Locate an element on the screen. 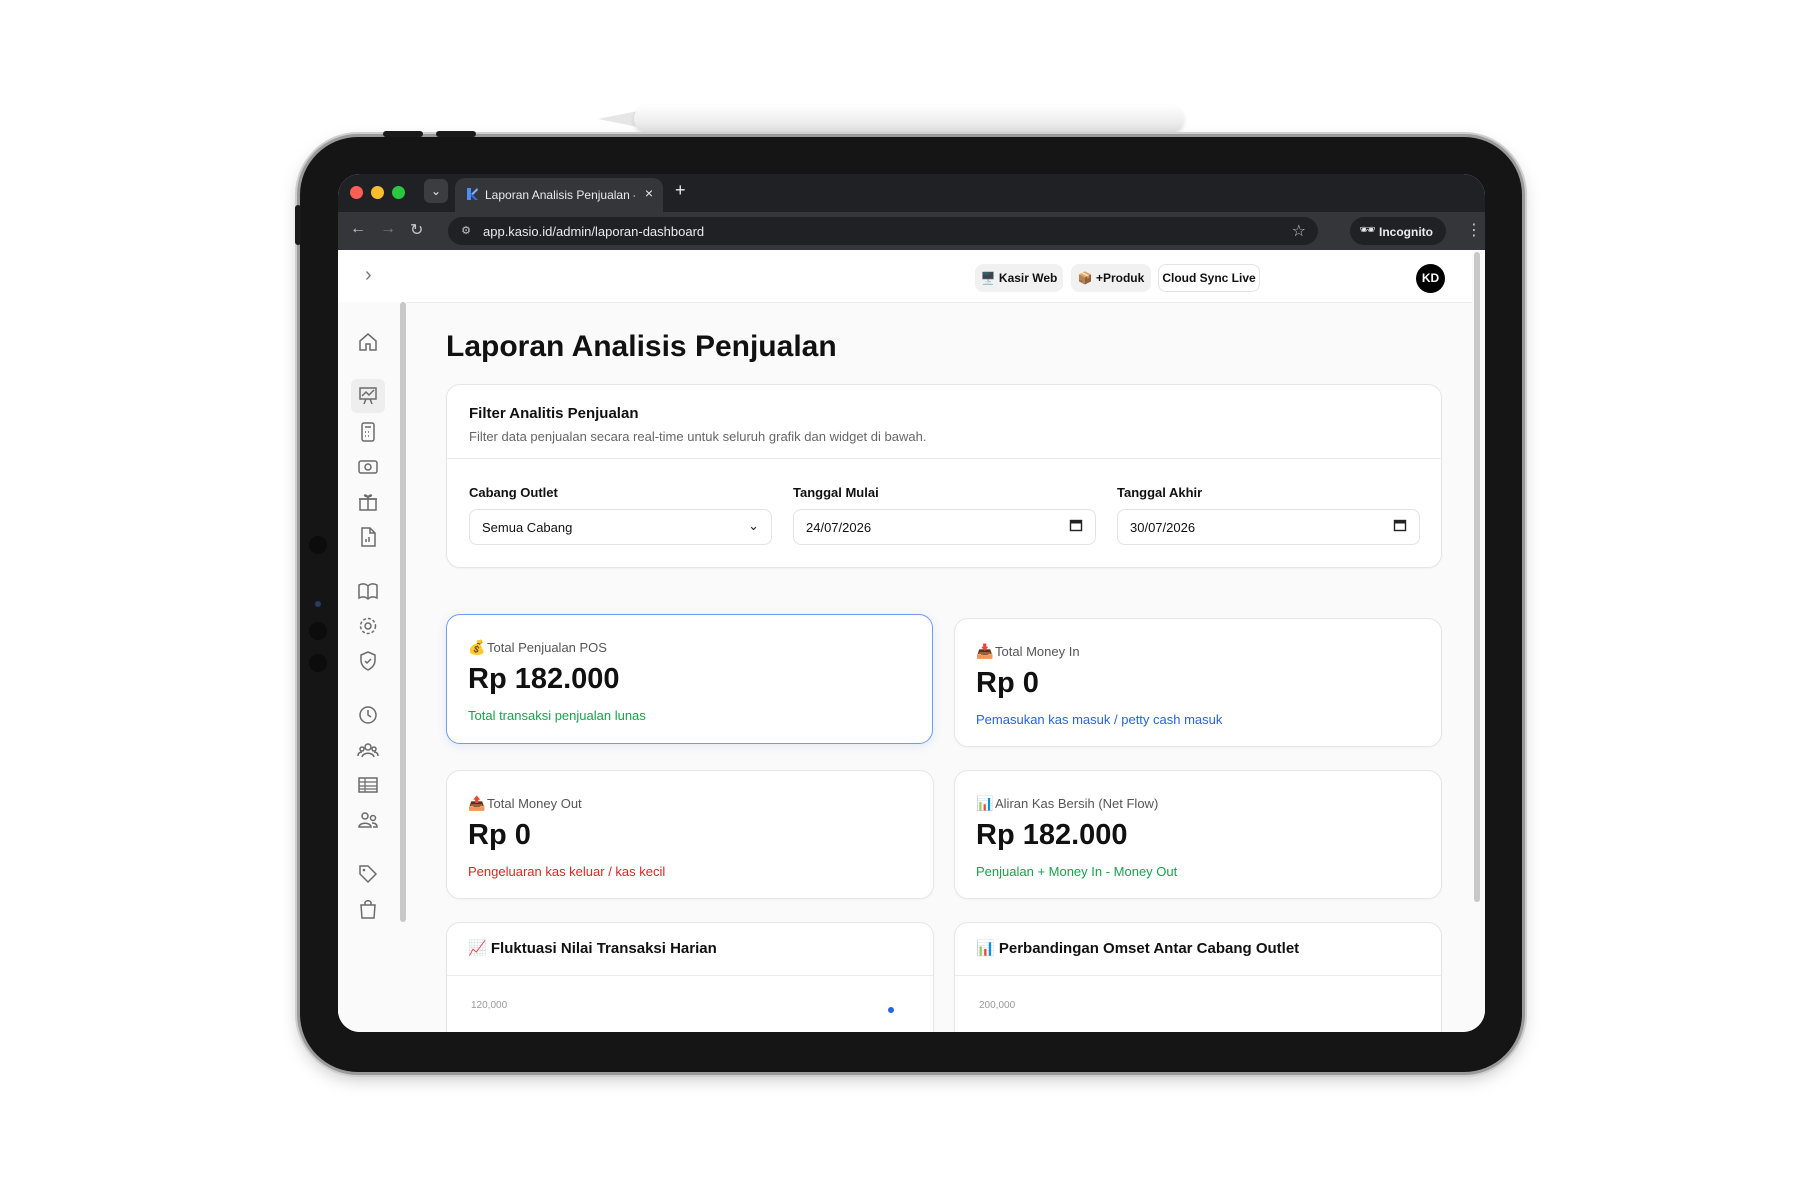 Image resolution: width=1800 pixels, height=1200 pixels. table-grid-icon is located at coordinates (368, 785).